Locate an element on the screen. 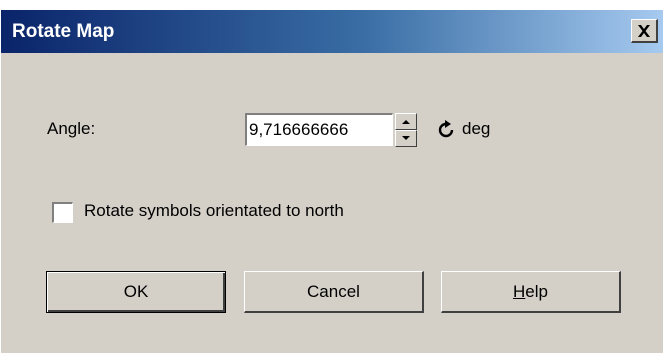 The height and width of the screenshot is (353, 663). ok-button-label: OK is located at coordinates (136, 291).